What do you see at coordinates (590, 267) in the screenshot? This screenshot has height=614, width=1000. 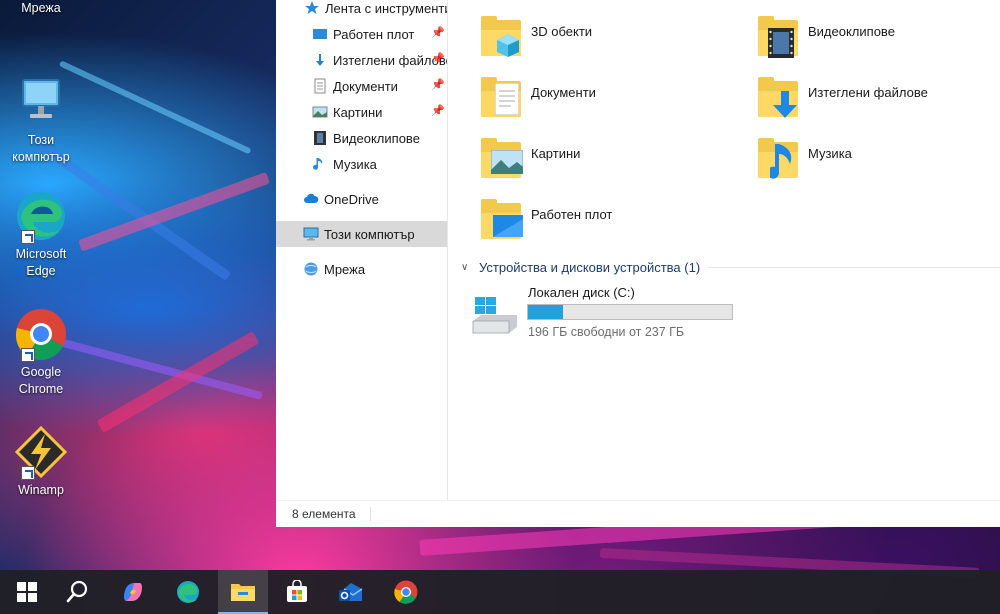 I see `section-title: Устройства и дискови устройства (1)` at bounding box center [590, 267].